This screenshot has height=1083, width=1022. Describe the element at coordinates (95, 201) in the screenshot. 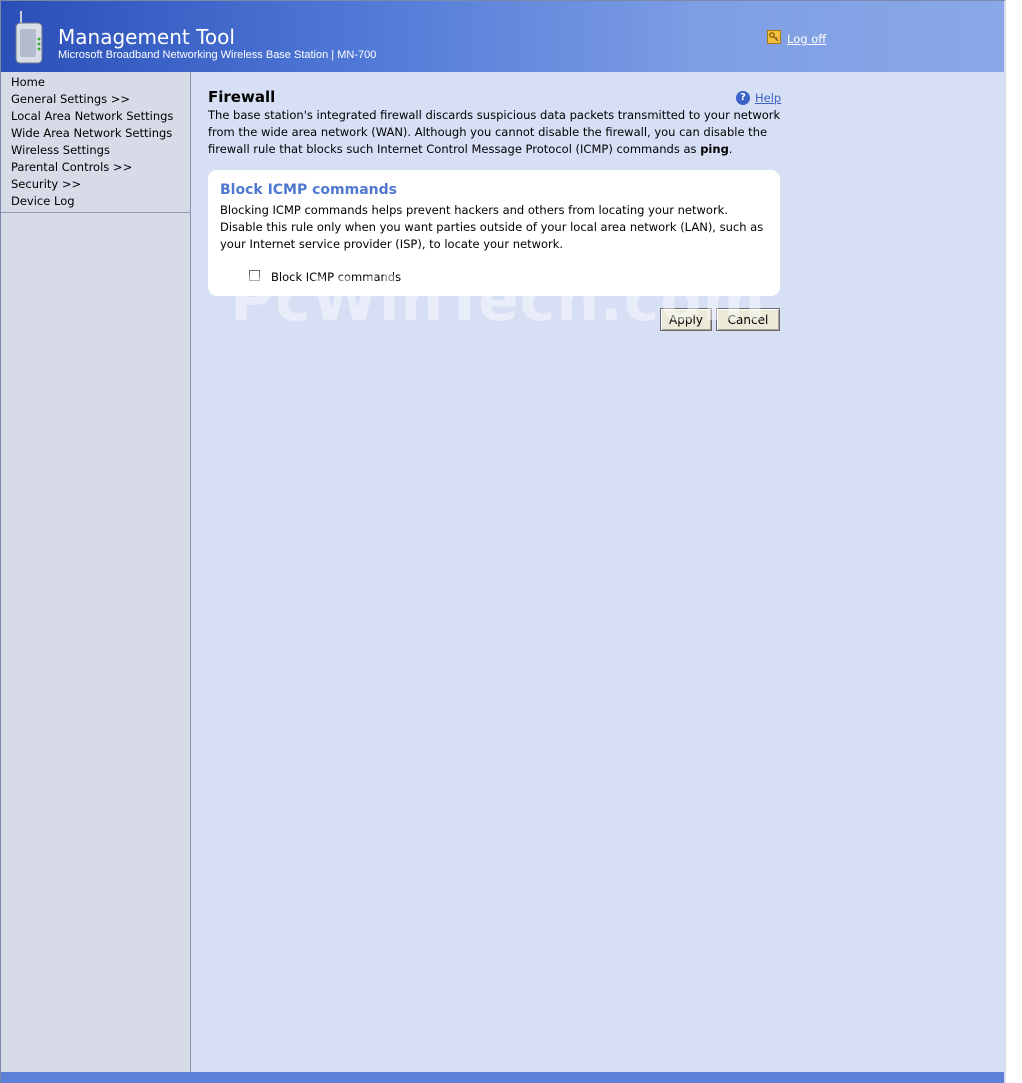

I see `sidebar-item-device-log: Device Log` at that location.